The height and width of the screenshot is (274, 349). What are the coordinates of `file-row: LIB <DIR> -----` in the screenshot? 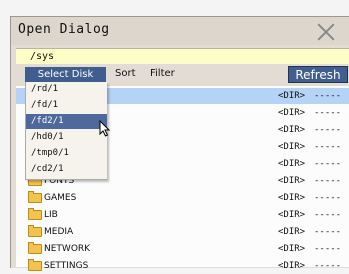 It's located at (182, 215).